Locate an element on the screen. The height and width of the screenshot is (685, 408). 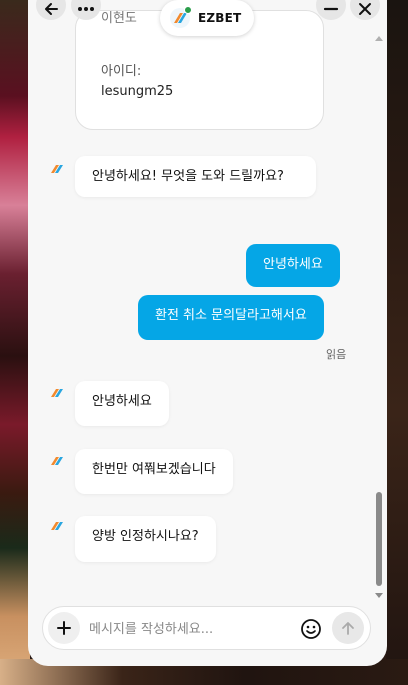
plus-icon is located at coordinates (64, 628).